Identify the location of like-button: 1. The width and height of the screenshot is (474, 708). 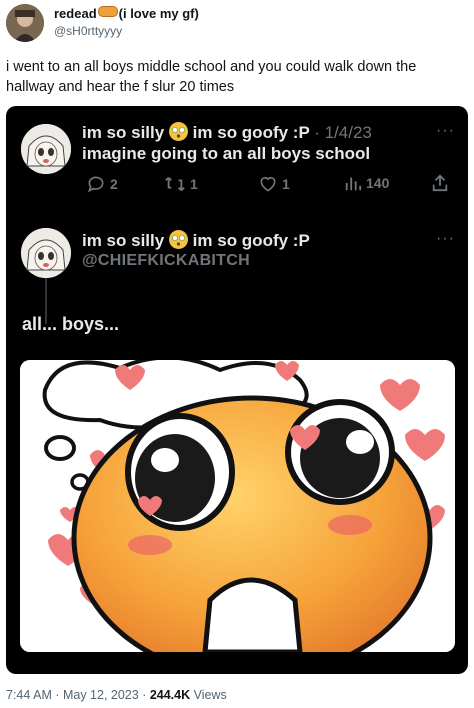
(274, 184).